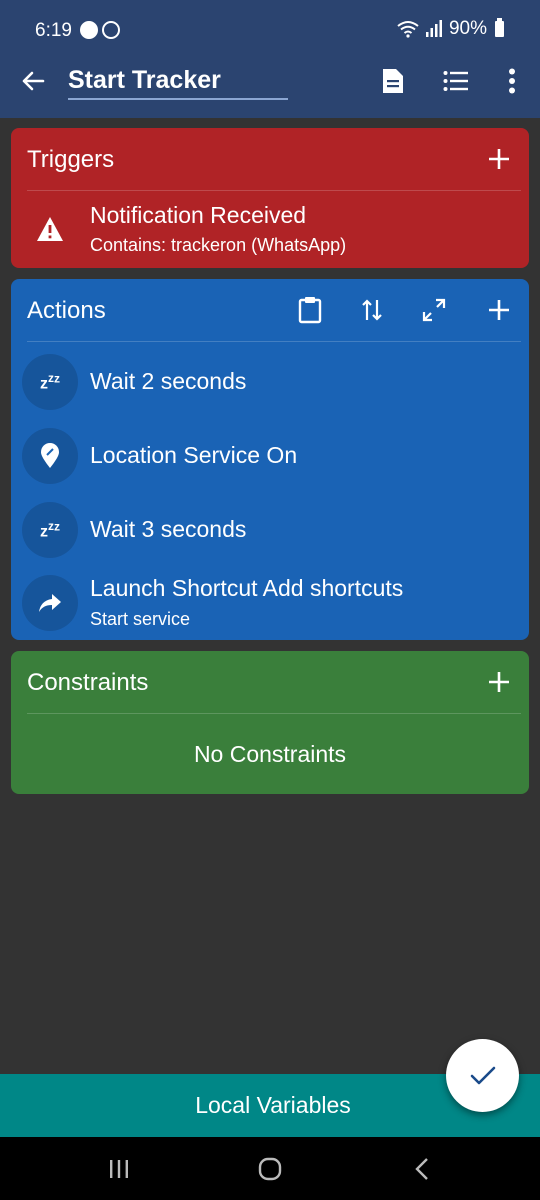 The height and width of the screenshot is (1200, 540). What do you see at coordinates (270, 159) in the screenshot?
I see `triggers-header: Triggers` at bounding box center [270, 159].